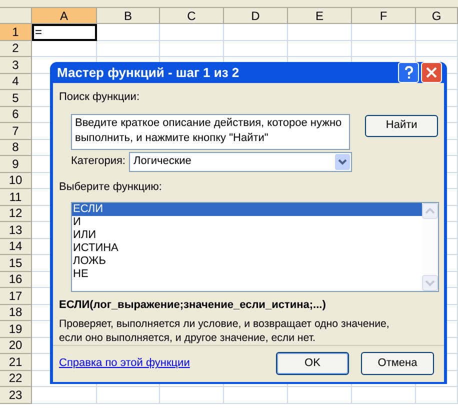  Describe the element at coordinates (111, 187) in the screenshot. I see `list-label: Выберите функцию:` at that location.